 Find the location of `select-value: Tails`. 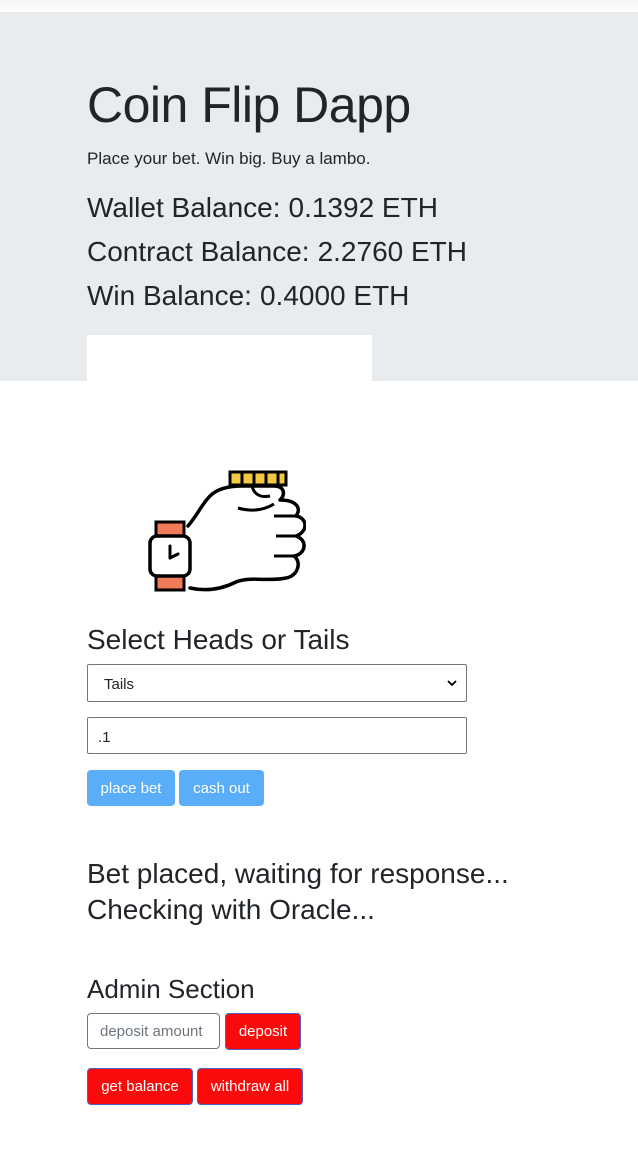

select-value: Tails is located at coordinates (119, 684).